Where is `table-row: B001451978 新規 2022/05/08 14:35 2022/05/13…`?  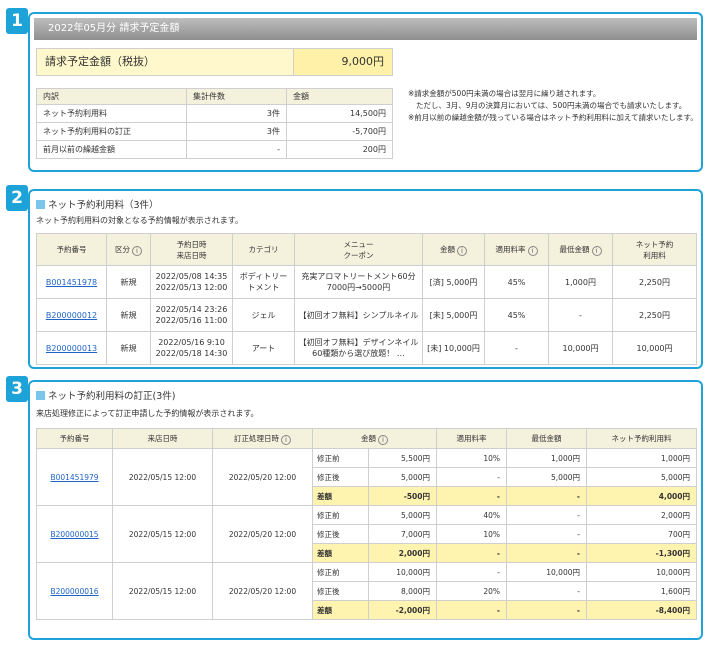 table-row: B001451978 新規 2022/05/08 14:35 2022/05/13… is located at coordinates (366, 282).